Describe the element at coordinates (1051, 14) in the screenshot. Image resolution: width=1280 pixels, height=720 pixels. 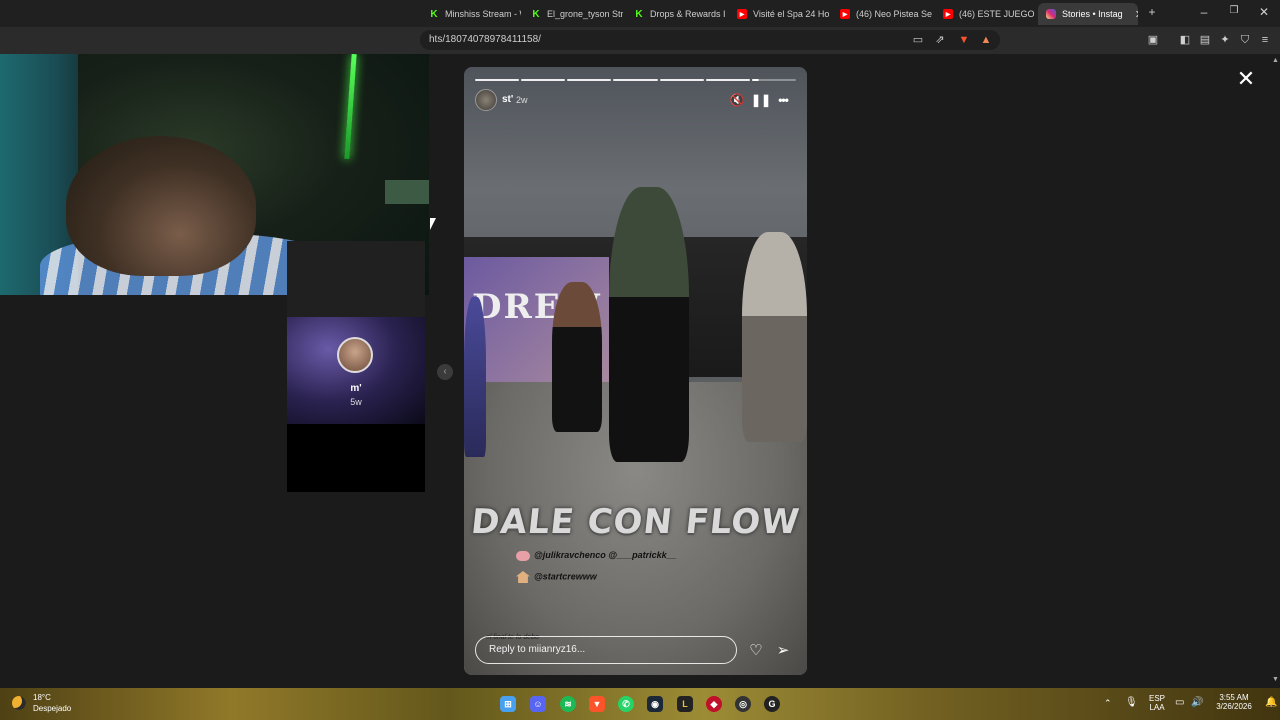
I see `instagram-icon` at that location.